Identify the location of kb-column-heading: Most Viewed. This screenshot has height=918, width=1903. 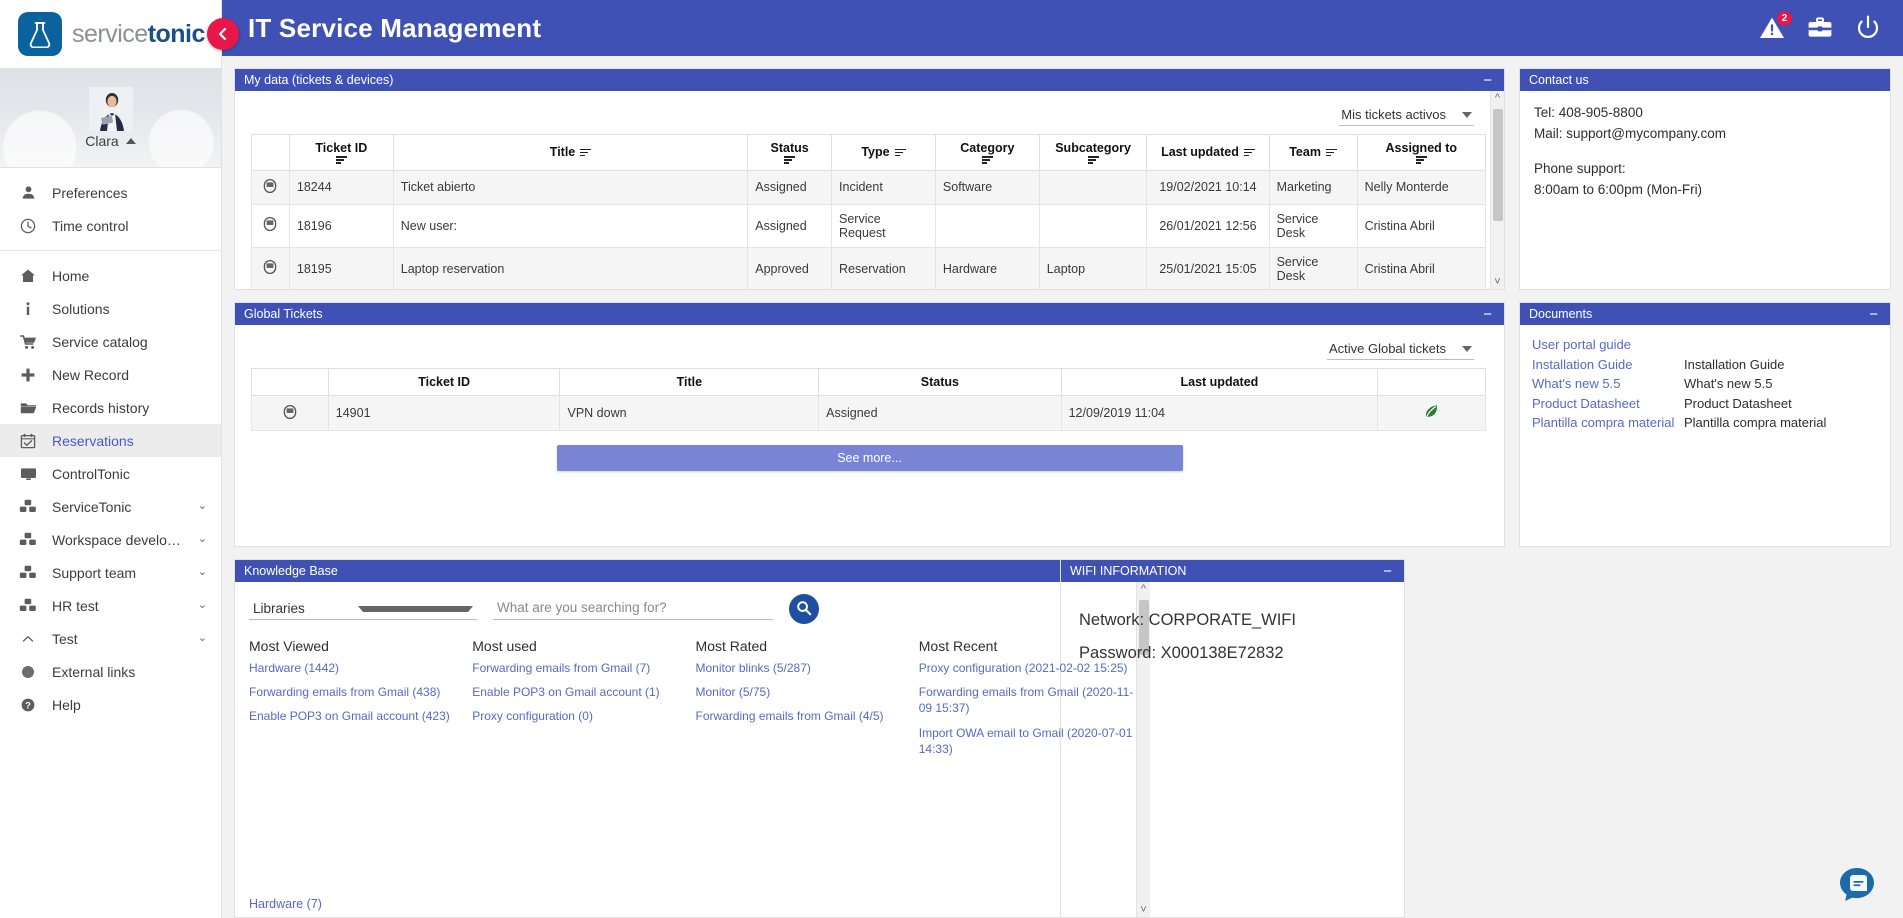
(289, 646).